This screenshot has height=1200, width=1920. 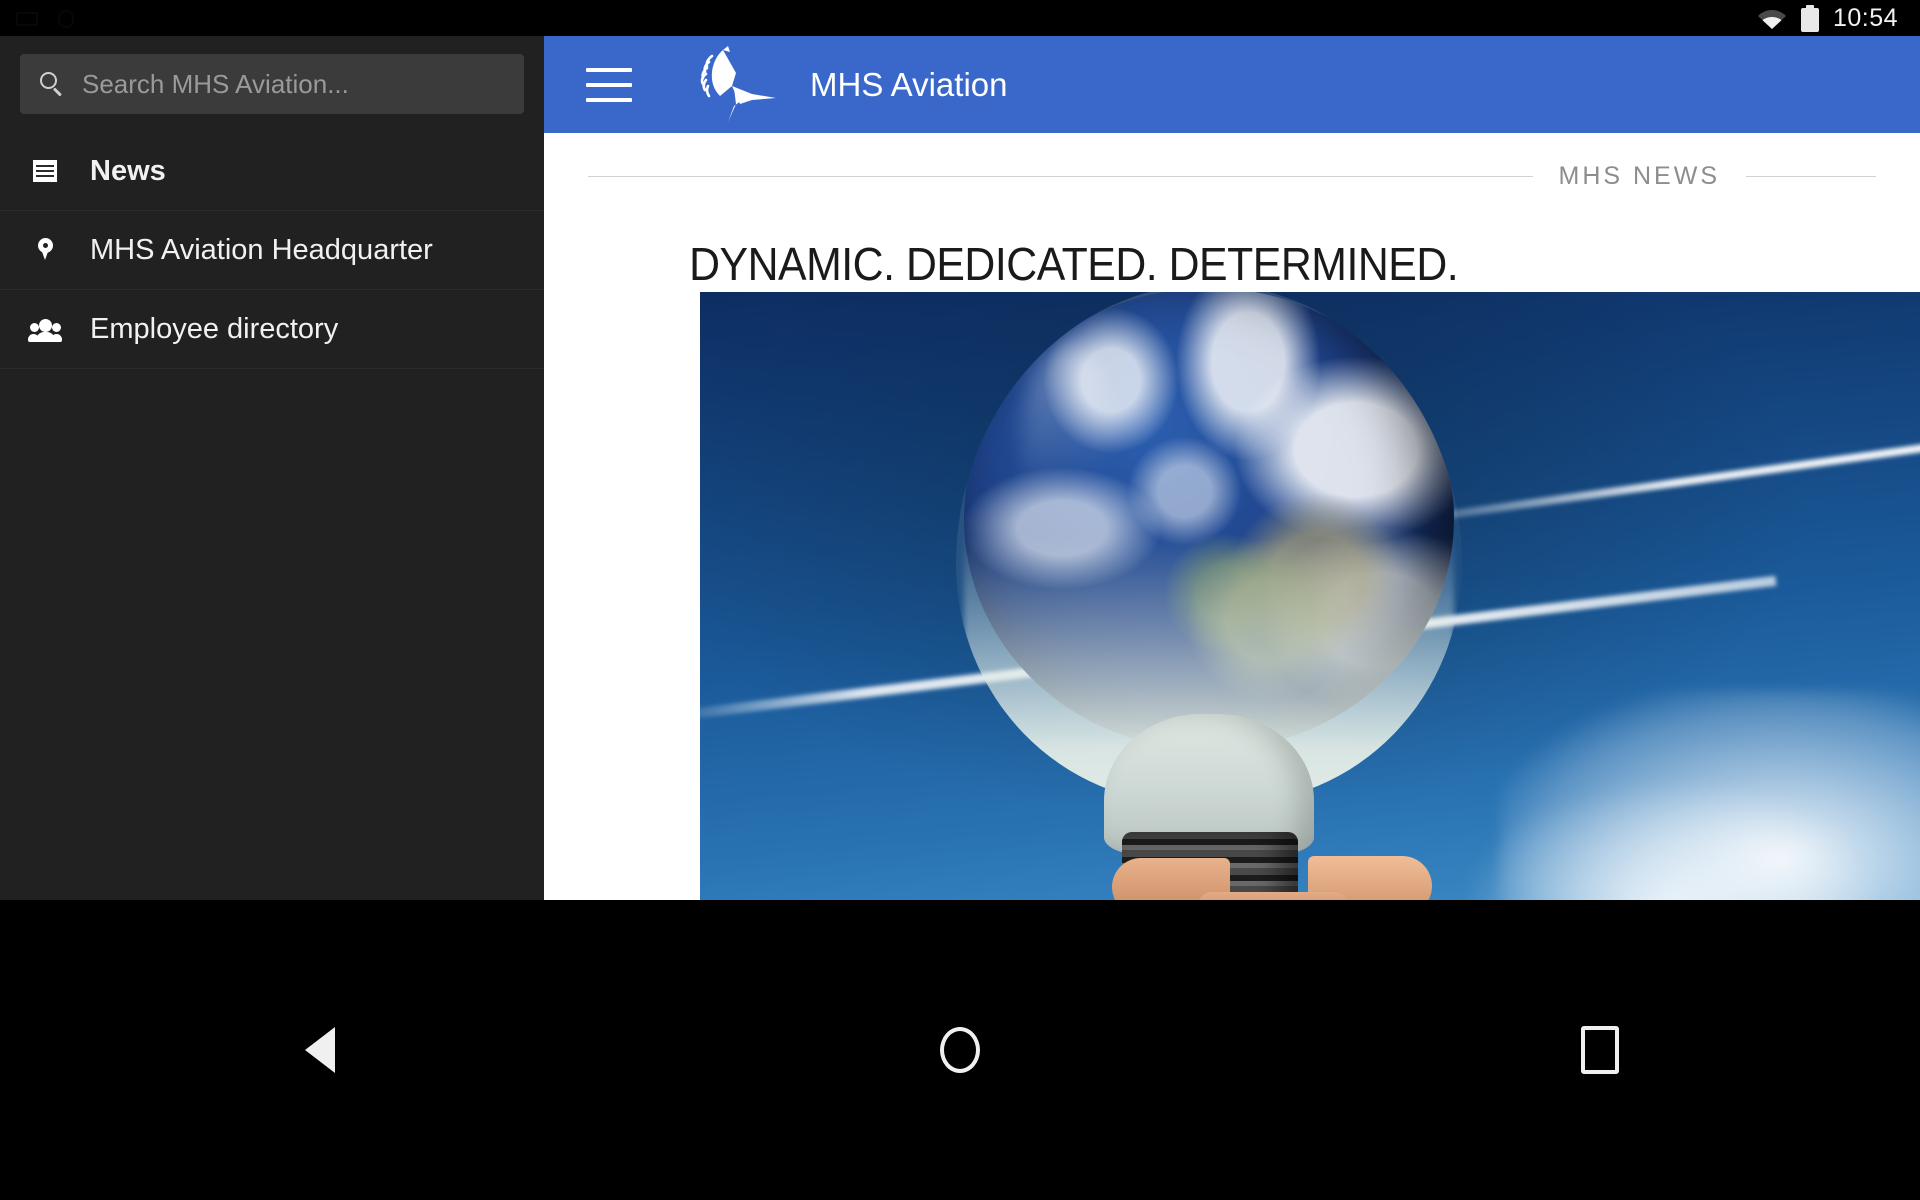 What do you see at coordinates (45, 329) in the screenshot?
I see `people-group-icon` at bounding box center [45, 329].